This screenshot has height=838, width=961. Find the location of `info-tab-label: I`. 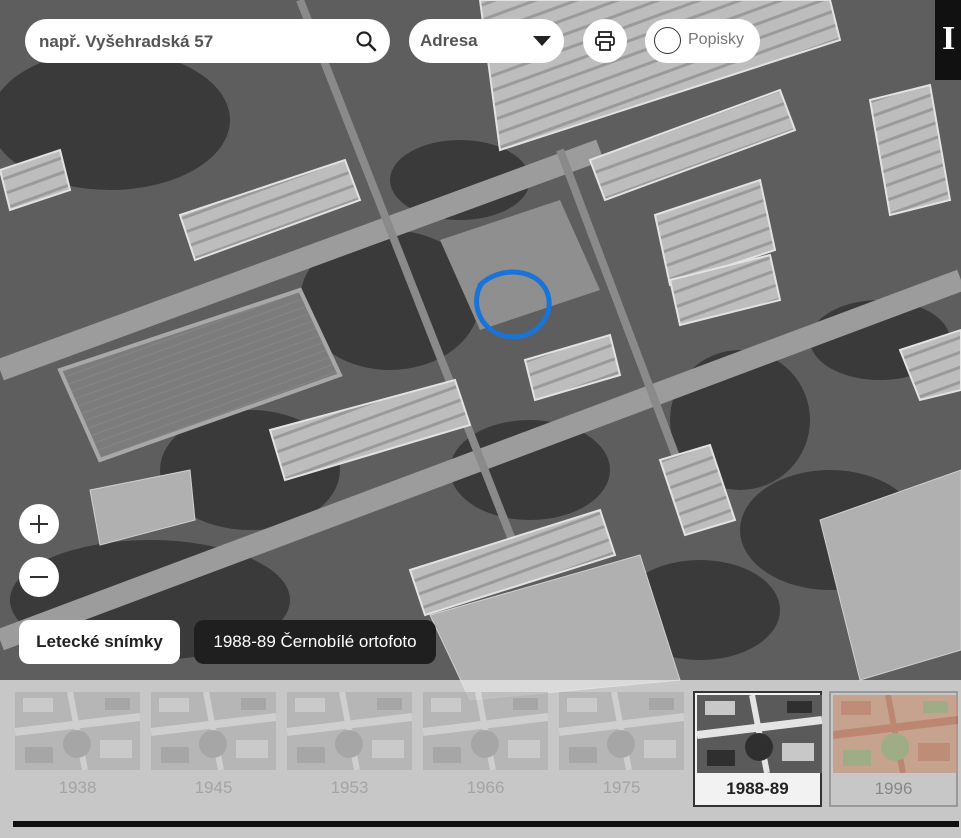

info-tab-label: I is located at coordinates (949, 38).